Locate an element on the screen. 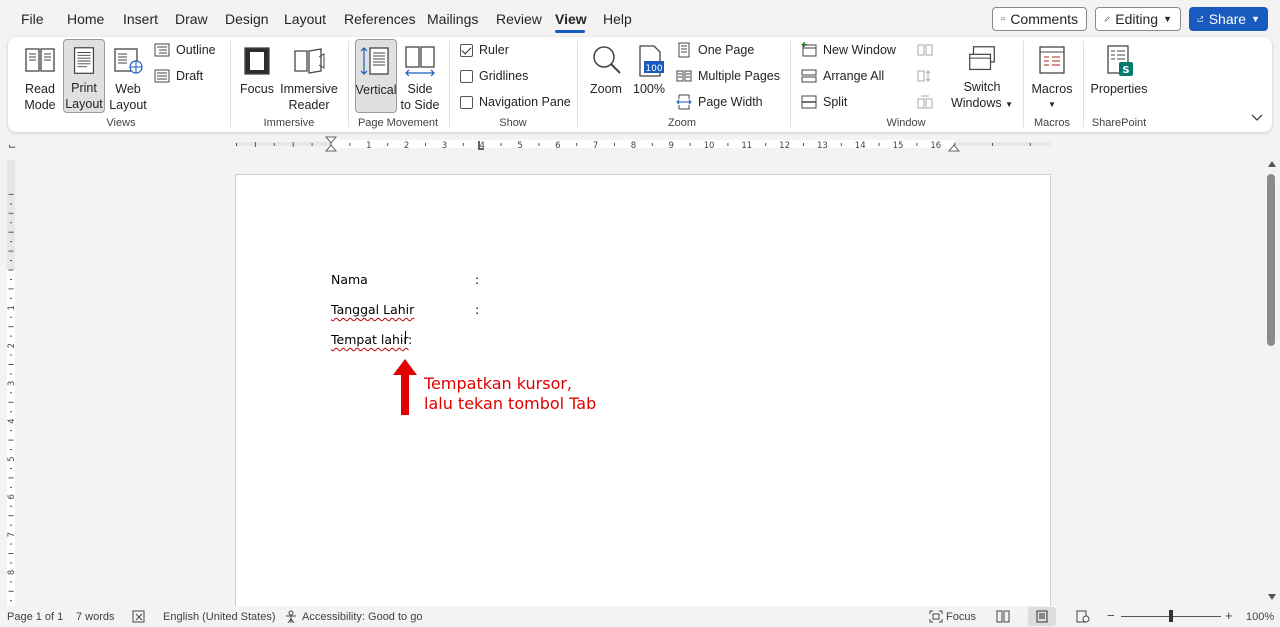 Image resolution: width=1280 pixels, height=627 pixels. vruler-number: 3 is located at coordinates (12, 383).